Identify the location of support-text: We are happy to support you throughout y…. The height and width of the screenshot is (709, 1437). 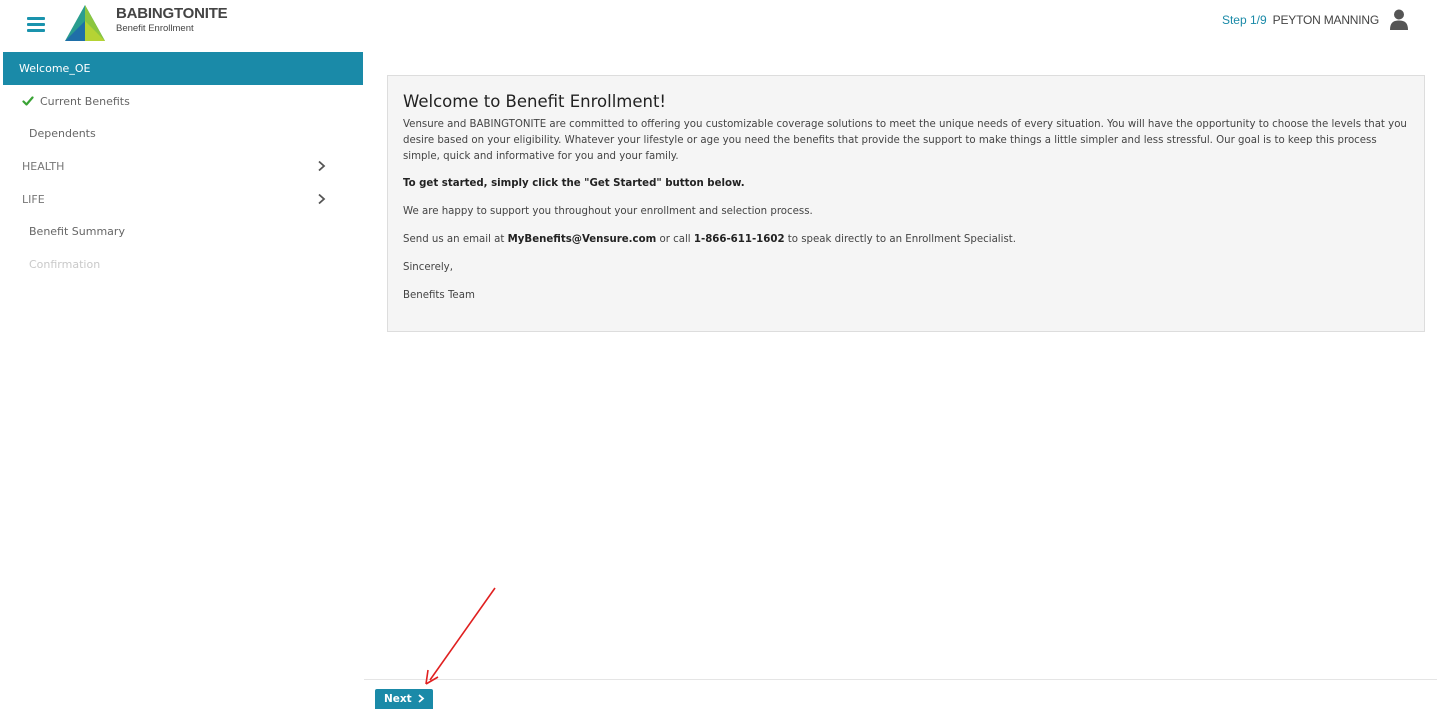
(608, 211).